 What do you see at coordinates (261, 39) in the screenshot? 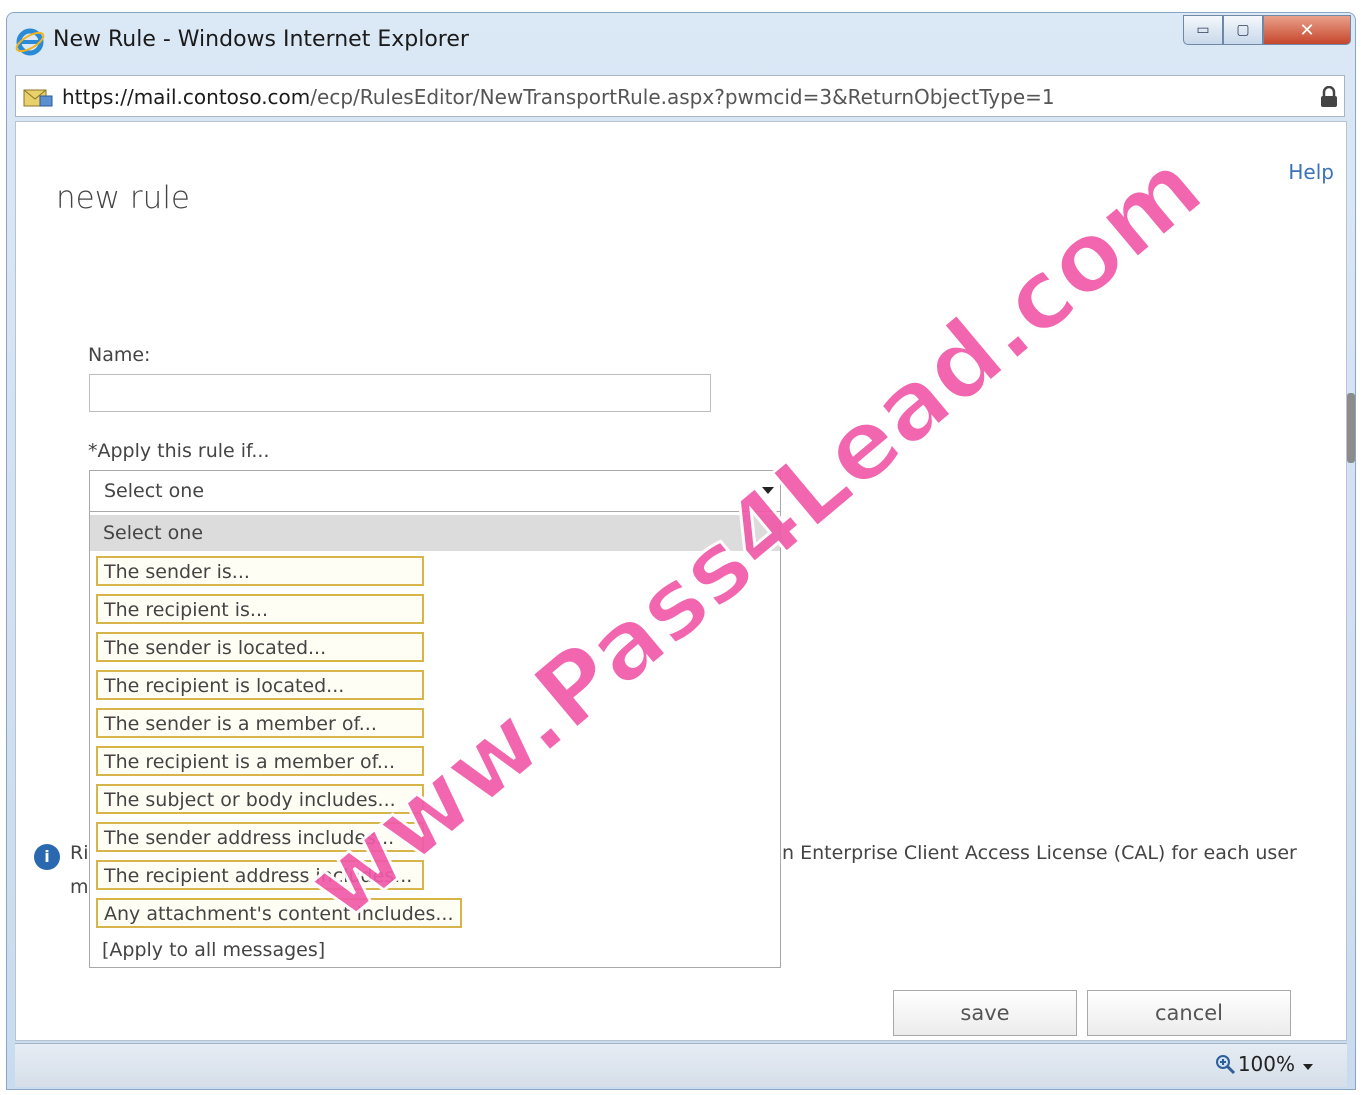
I see `window-title: New Rule - Windows Internet Explorer` at bounding box center [261, 39].